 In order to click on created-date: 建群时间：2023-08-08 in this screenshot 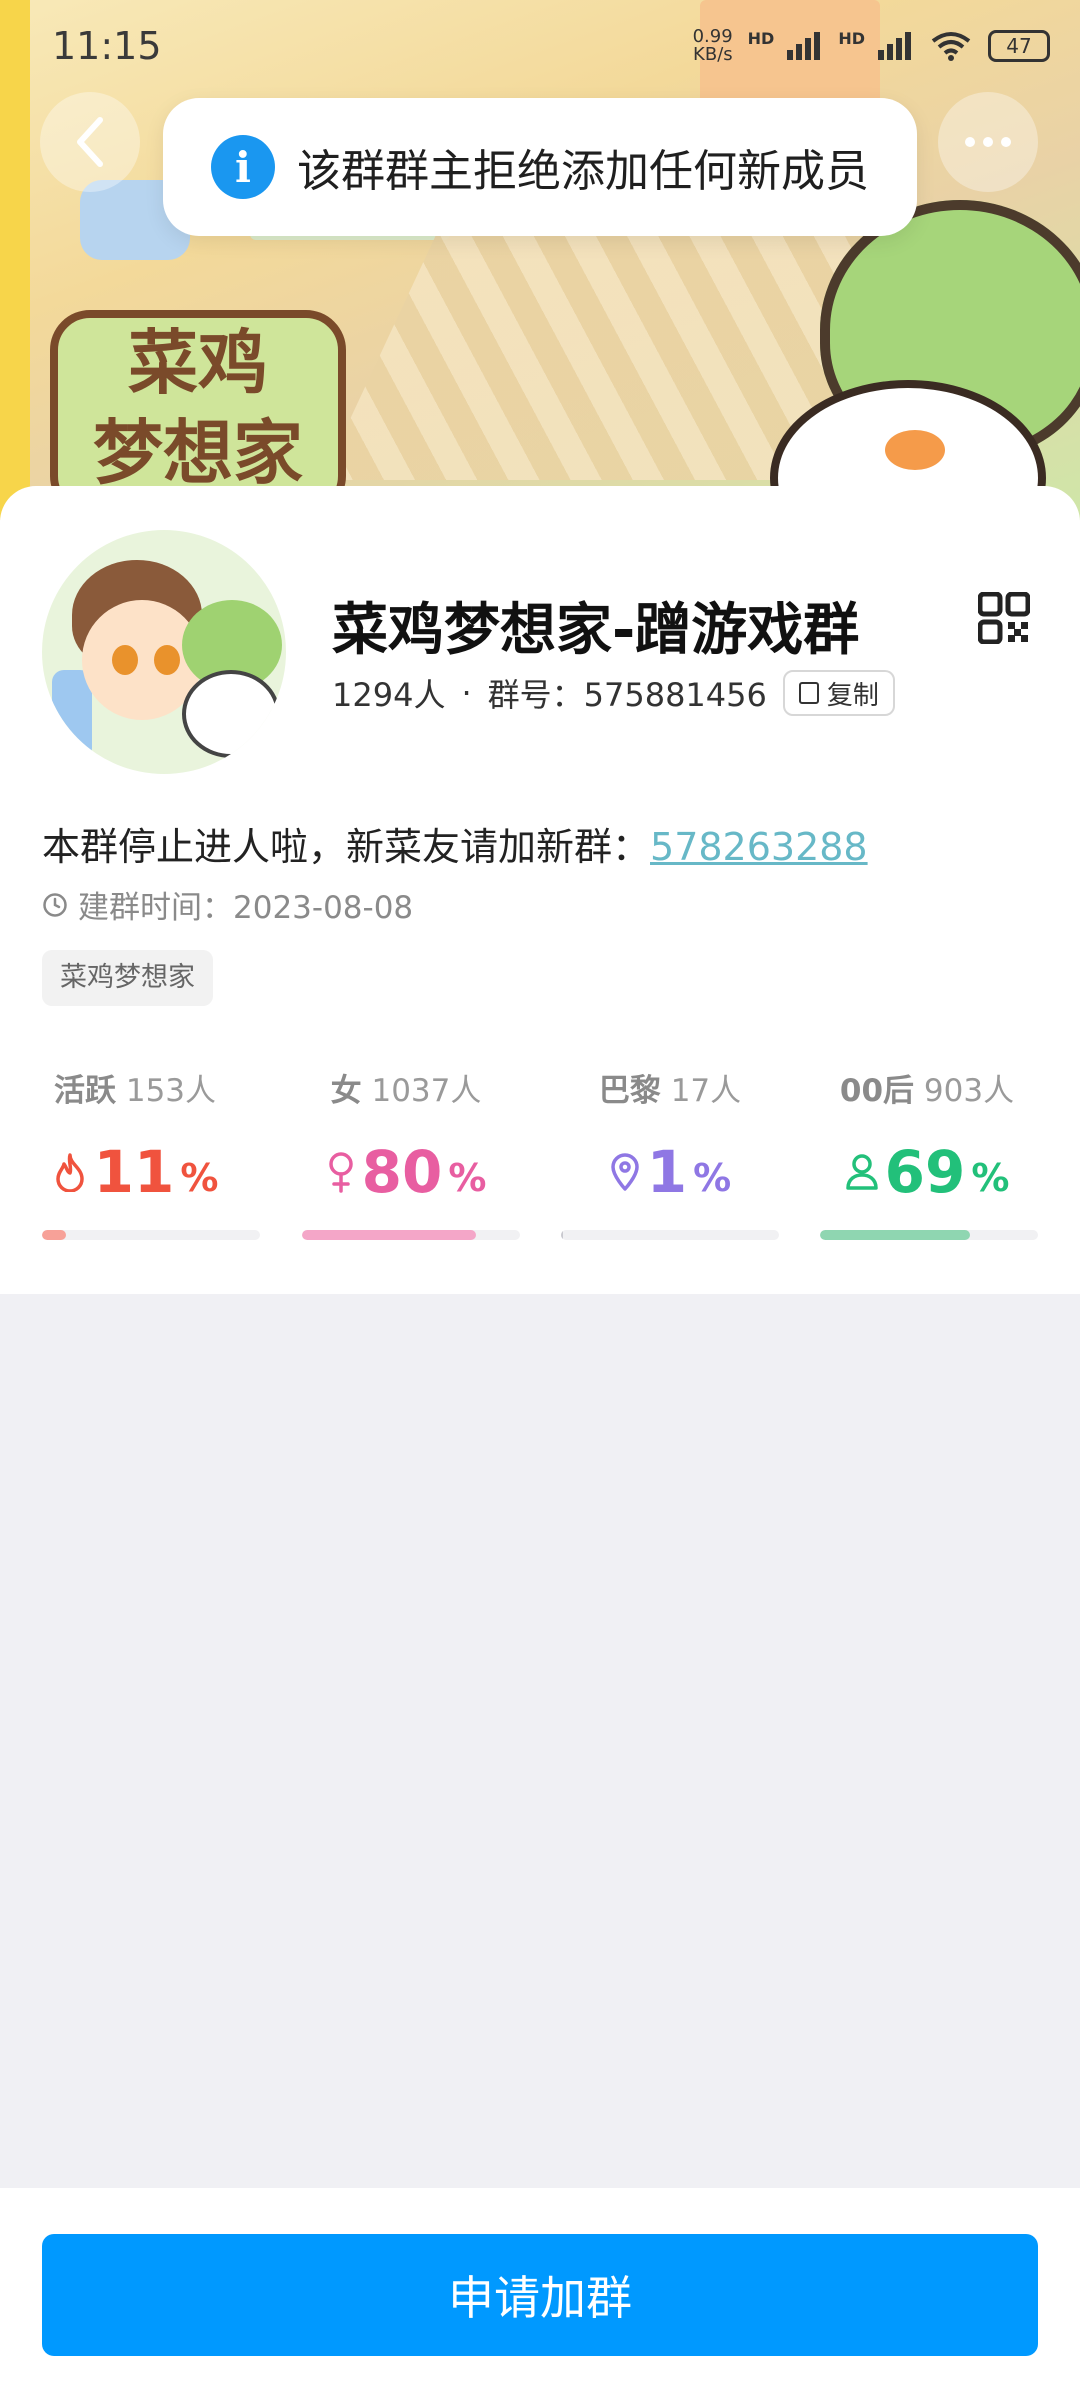, I will do `click(227, 904)`.